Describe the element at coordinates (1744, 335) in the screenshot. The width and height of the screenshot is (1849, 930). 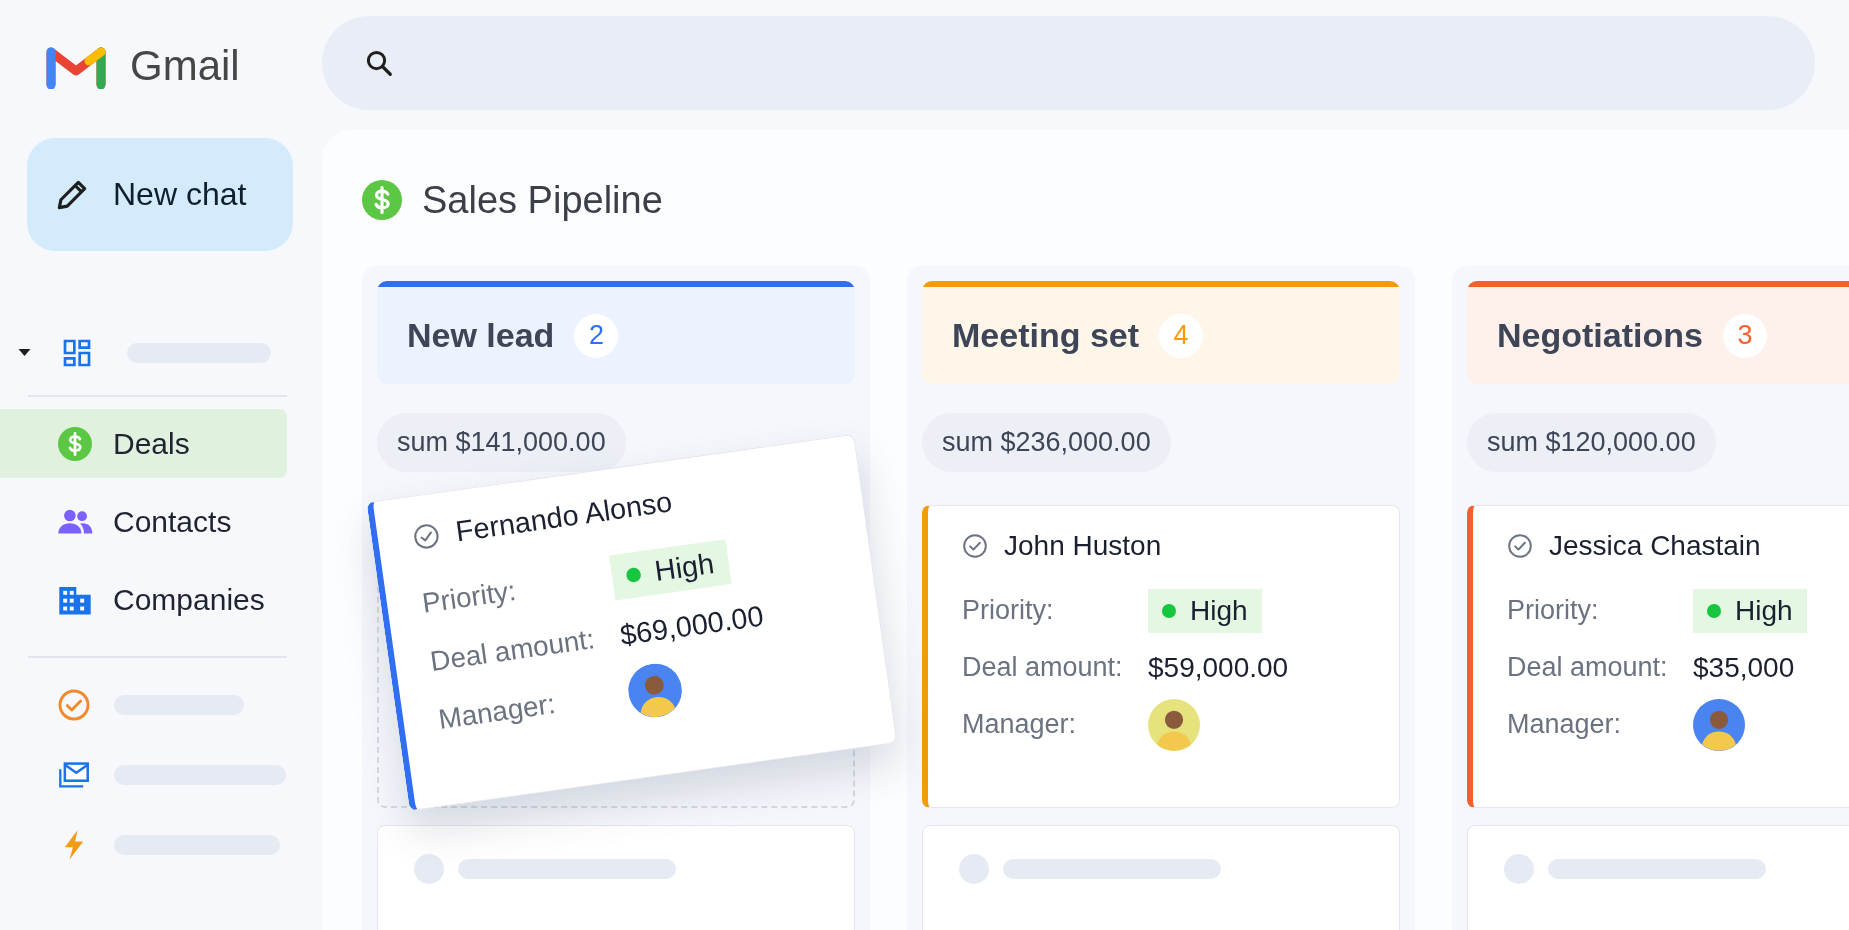
I see `count-badge: 3` at that location.